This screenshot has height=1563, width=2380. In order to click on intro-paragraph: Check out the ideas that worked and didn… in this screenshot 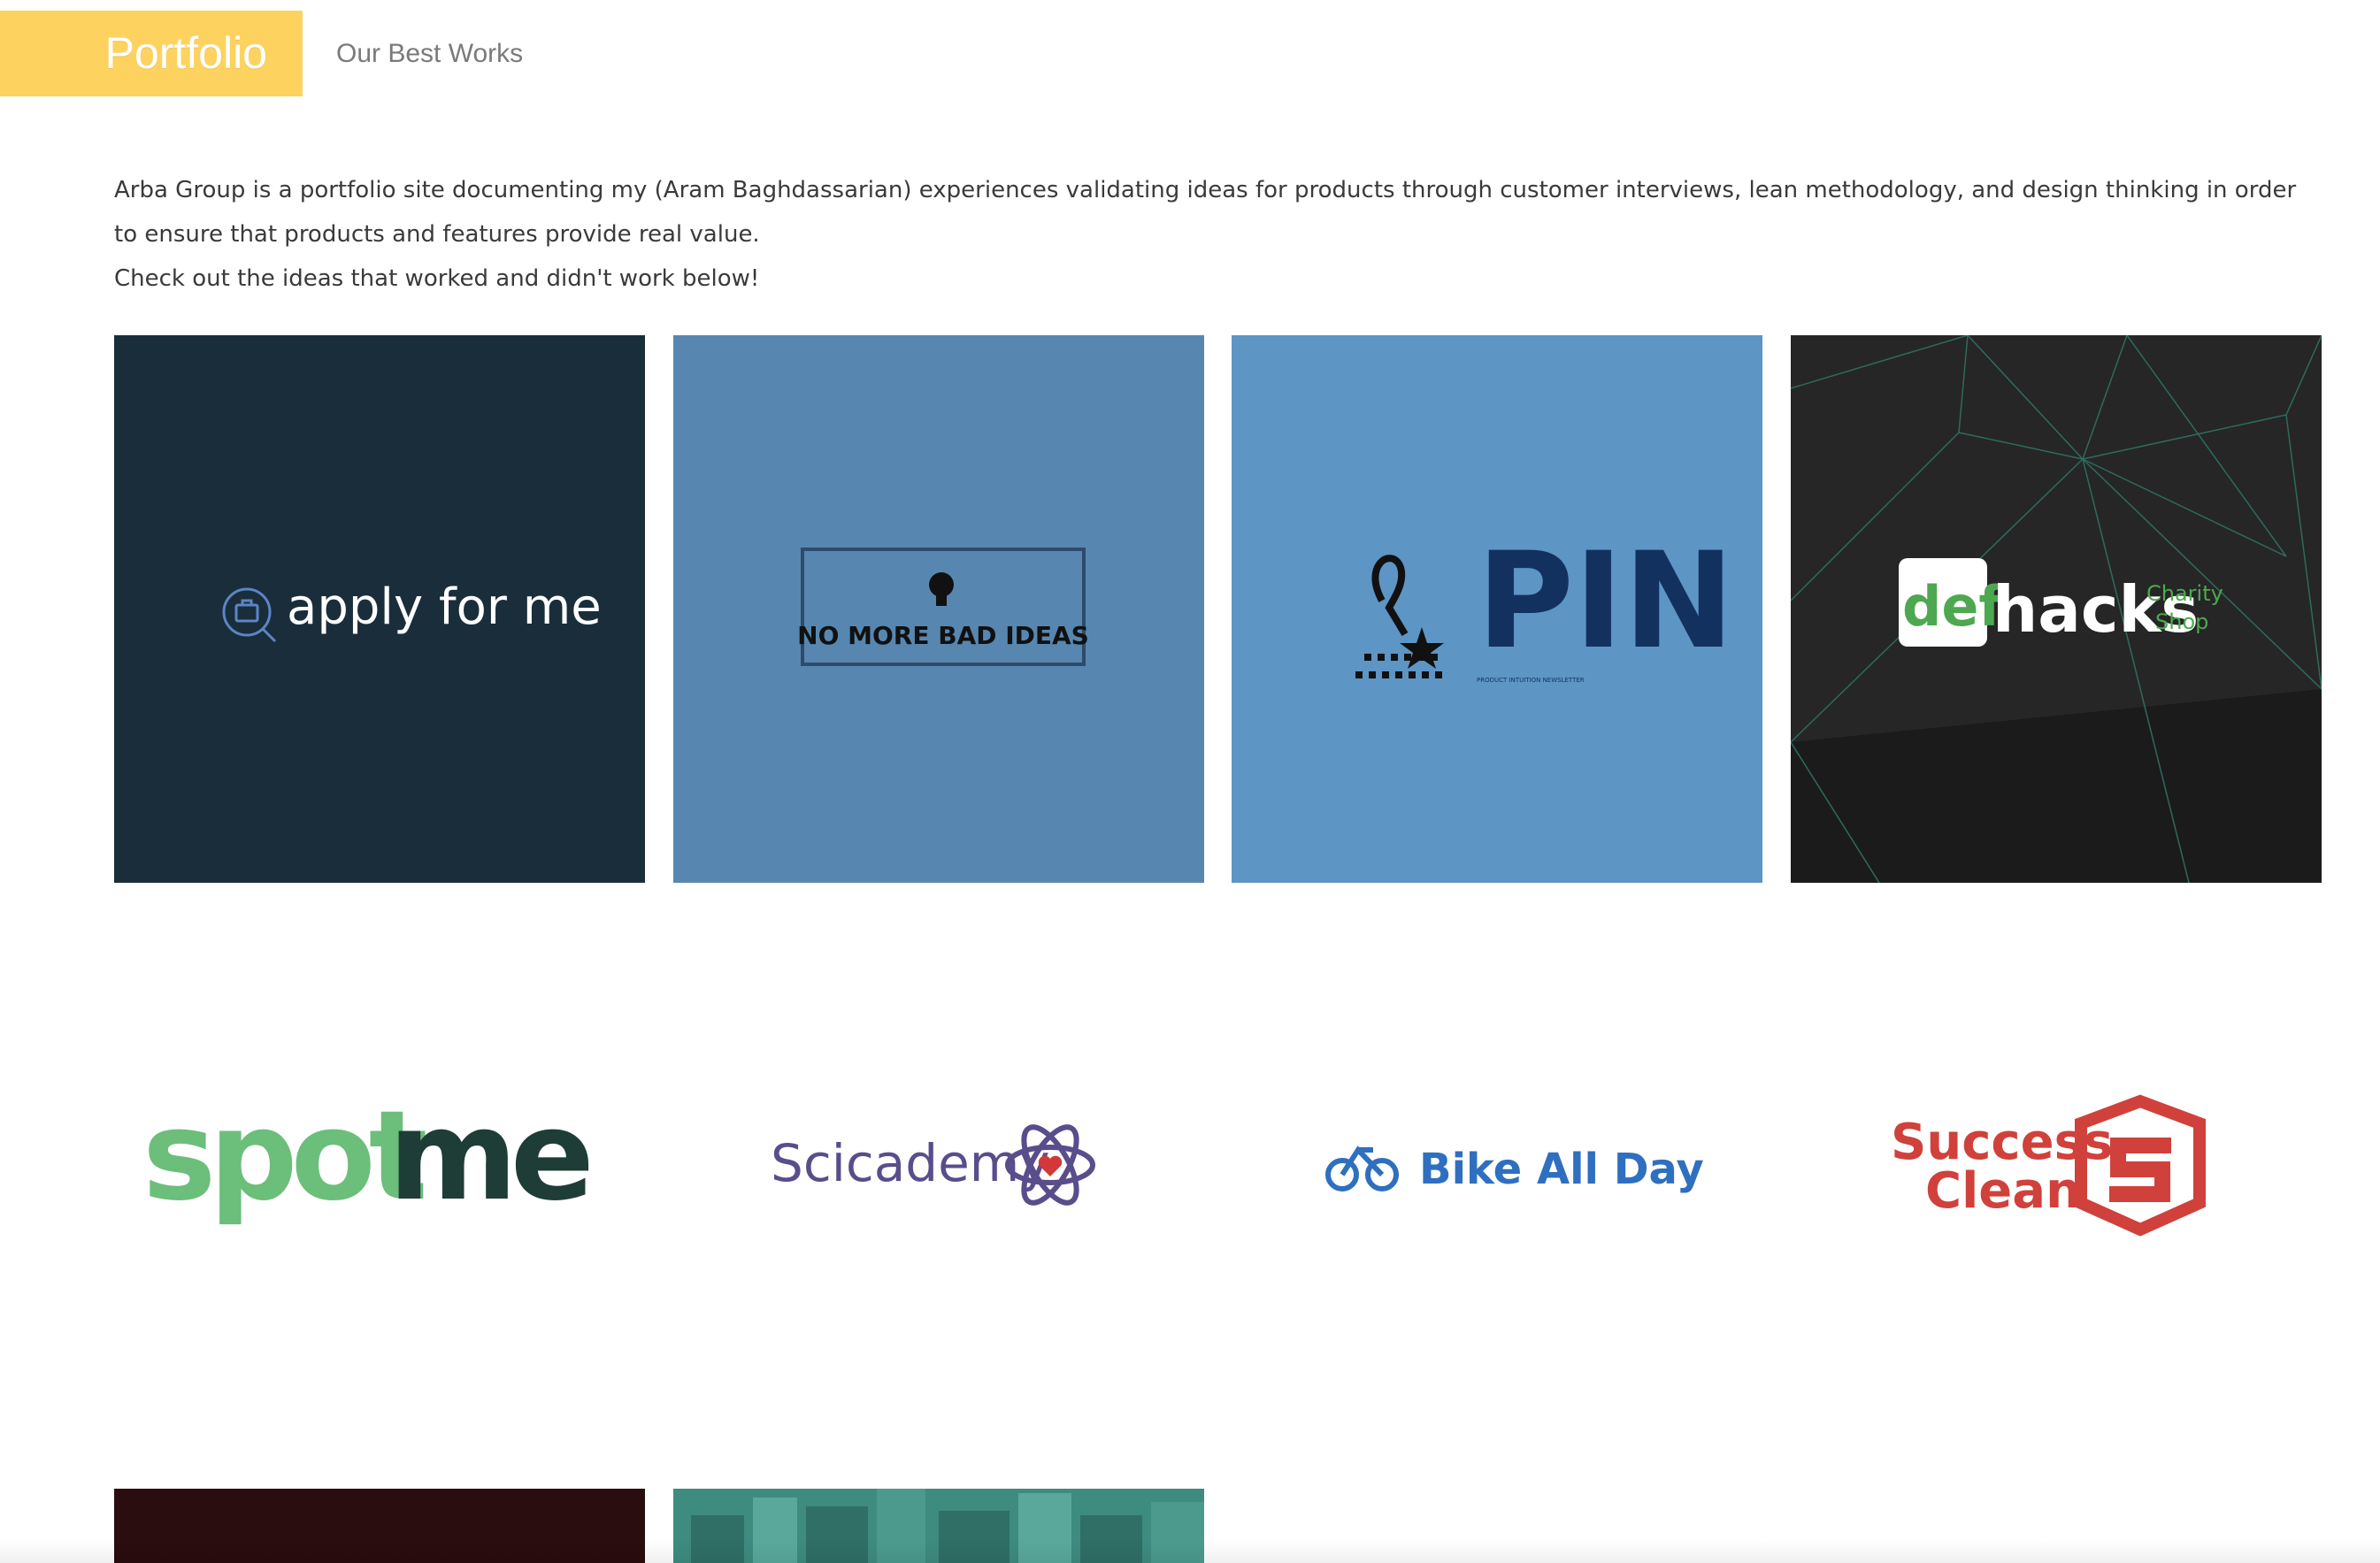, I will do `click(437, 279)`.